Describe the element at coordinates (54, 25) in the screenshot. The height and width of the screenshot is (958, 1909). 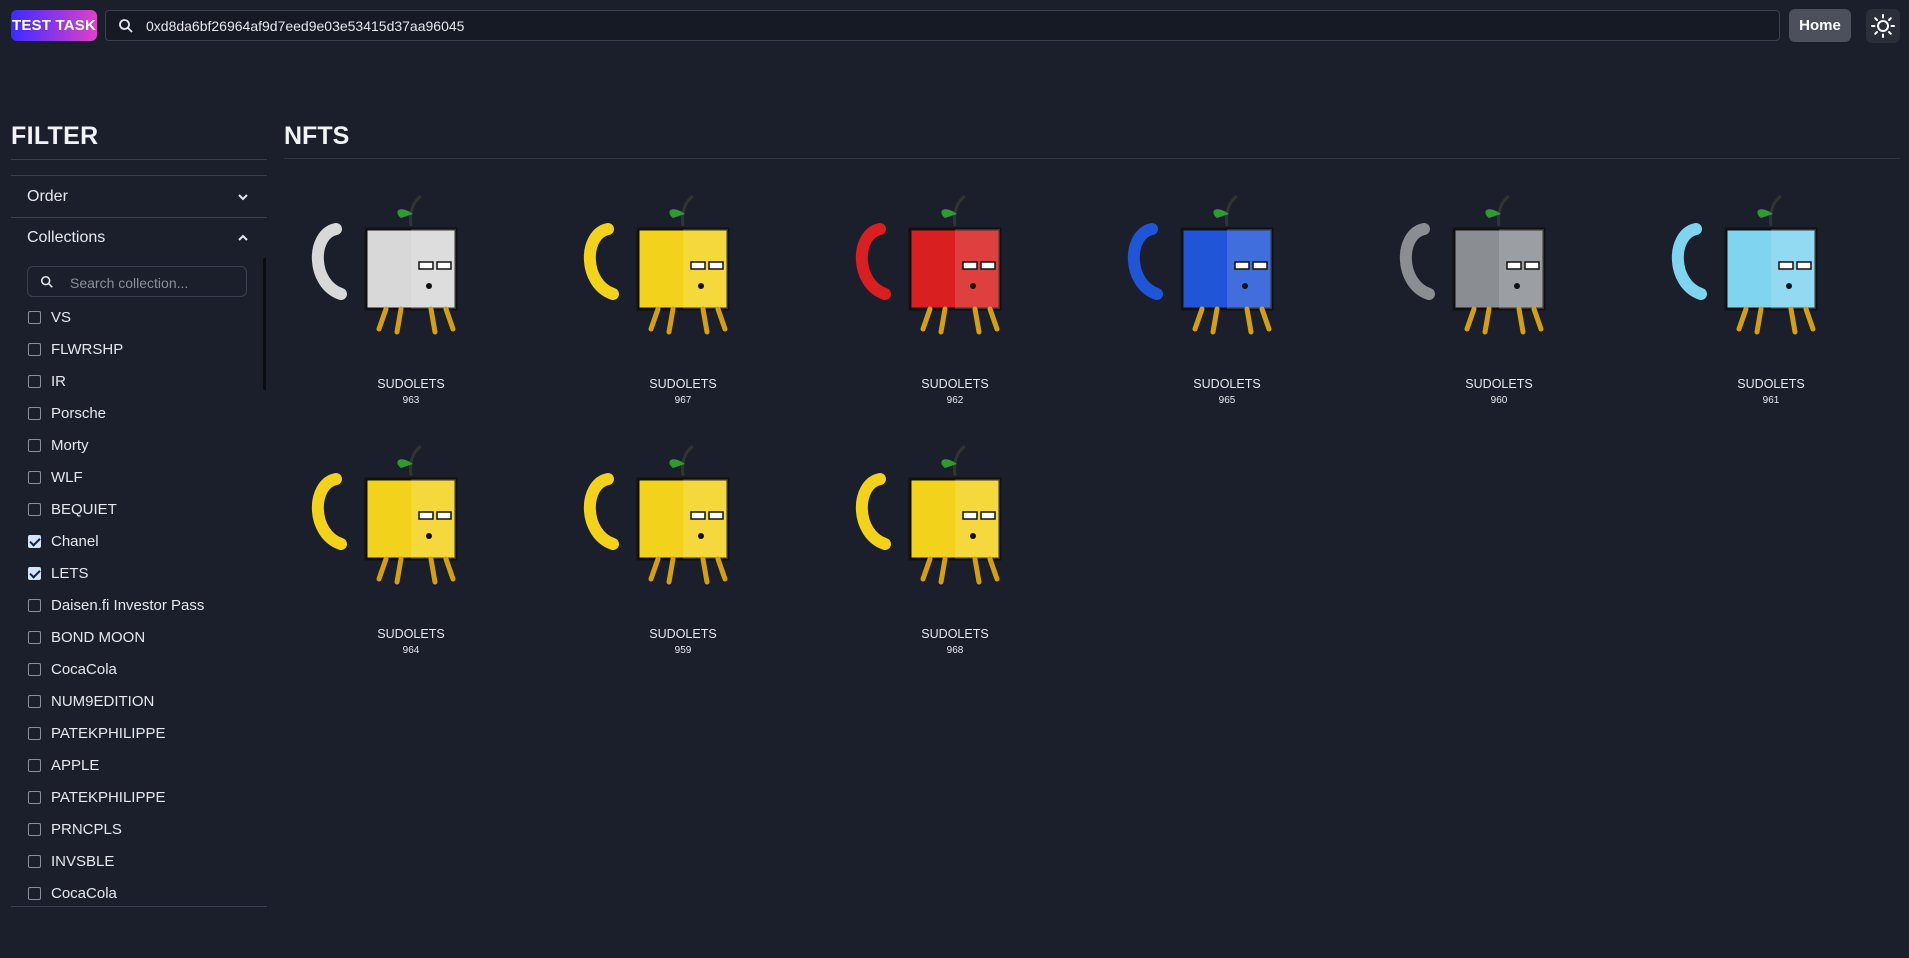
I see `brand-logo: TEST TASK` at that location.